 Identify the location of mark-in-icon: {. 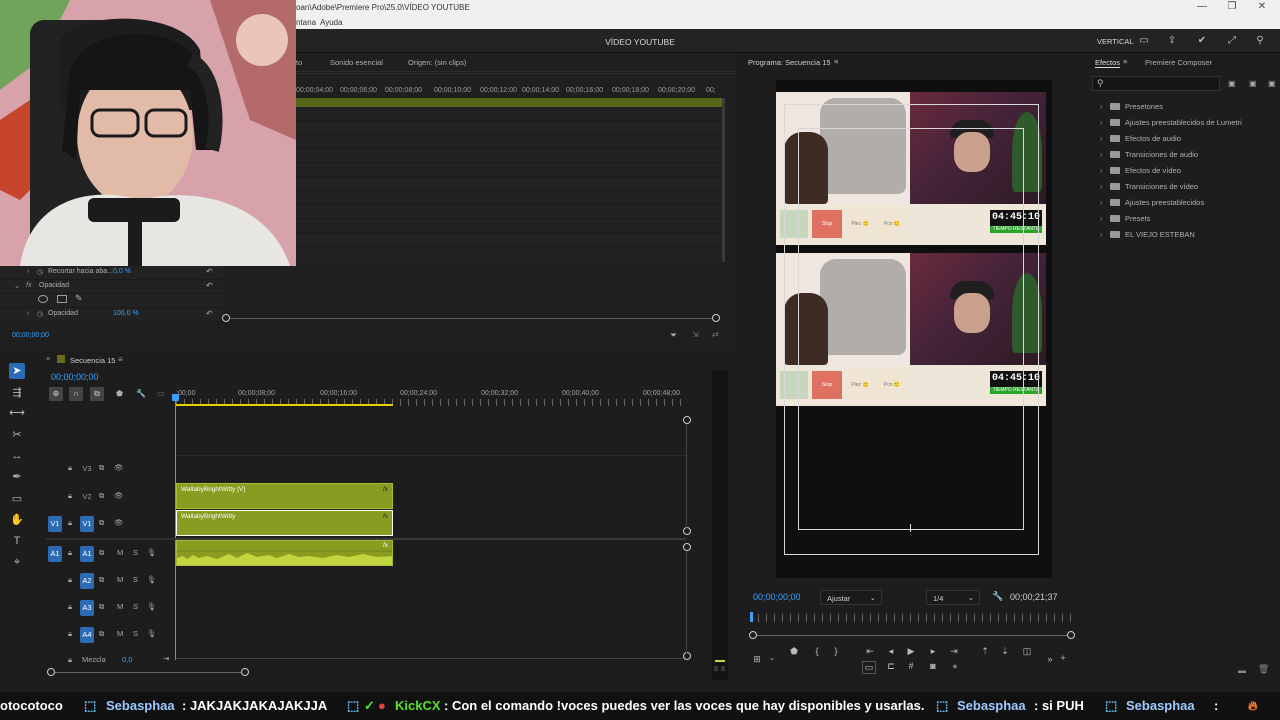
(817, 651).